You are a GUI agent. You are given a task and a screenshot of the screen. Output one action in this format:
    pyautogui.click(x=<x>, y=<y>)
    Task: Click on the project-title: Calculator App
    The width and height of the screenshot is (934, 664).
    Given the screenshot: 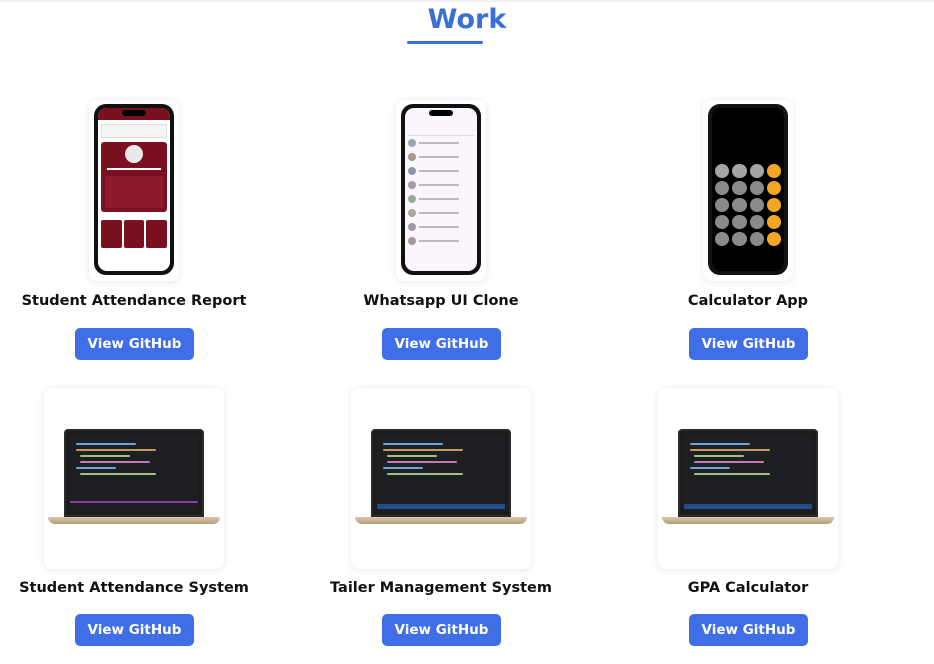 What is the action you would take?
    pyautogui.click(x=748, y=301)
    